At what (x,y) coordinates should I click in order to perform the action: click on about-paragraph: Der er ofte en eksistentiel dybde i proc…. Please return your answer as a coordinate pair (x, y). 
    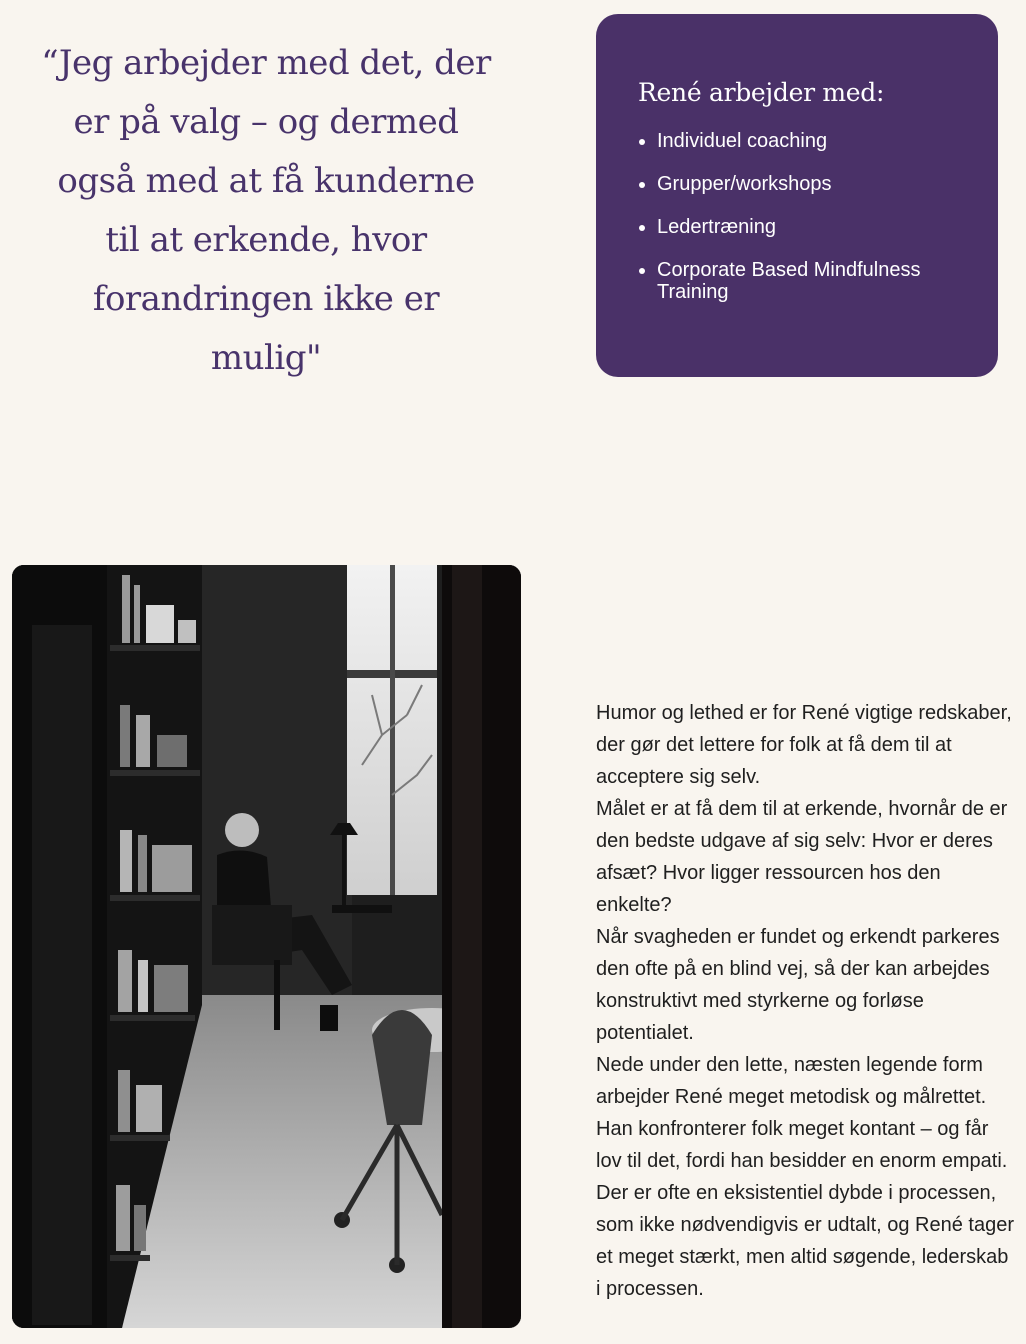
    Looking at the image, I should click on (805, 1241).